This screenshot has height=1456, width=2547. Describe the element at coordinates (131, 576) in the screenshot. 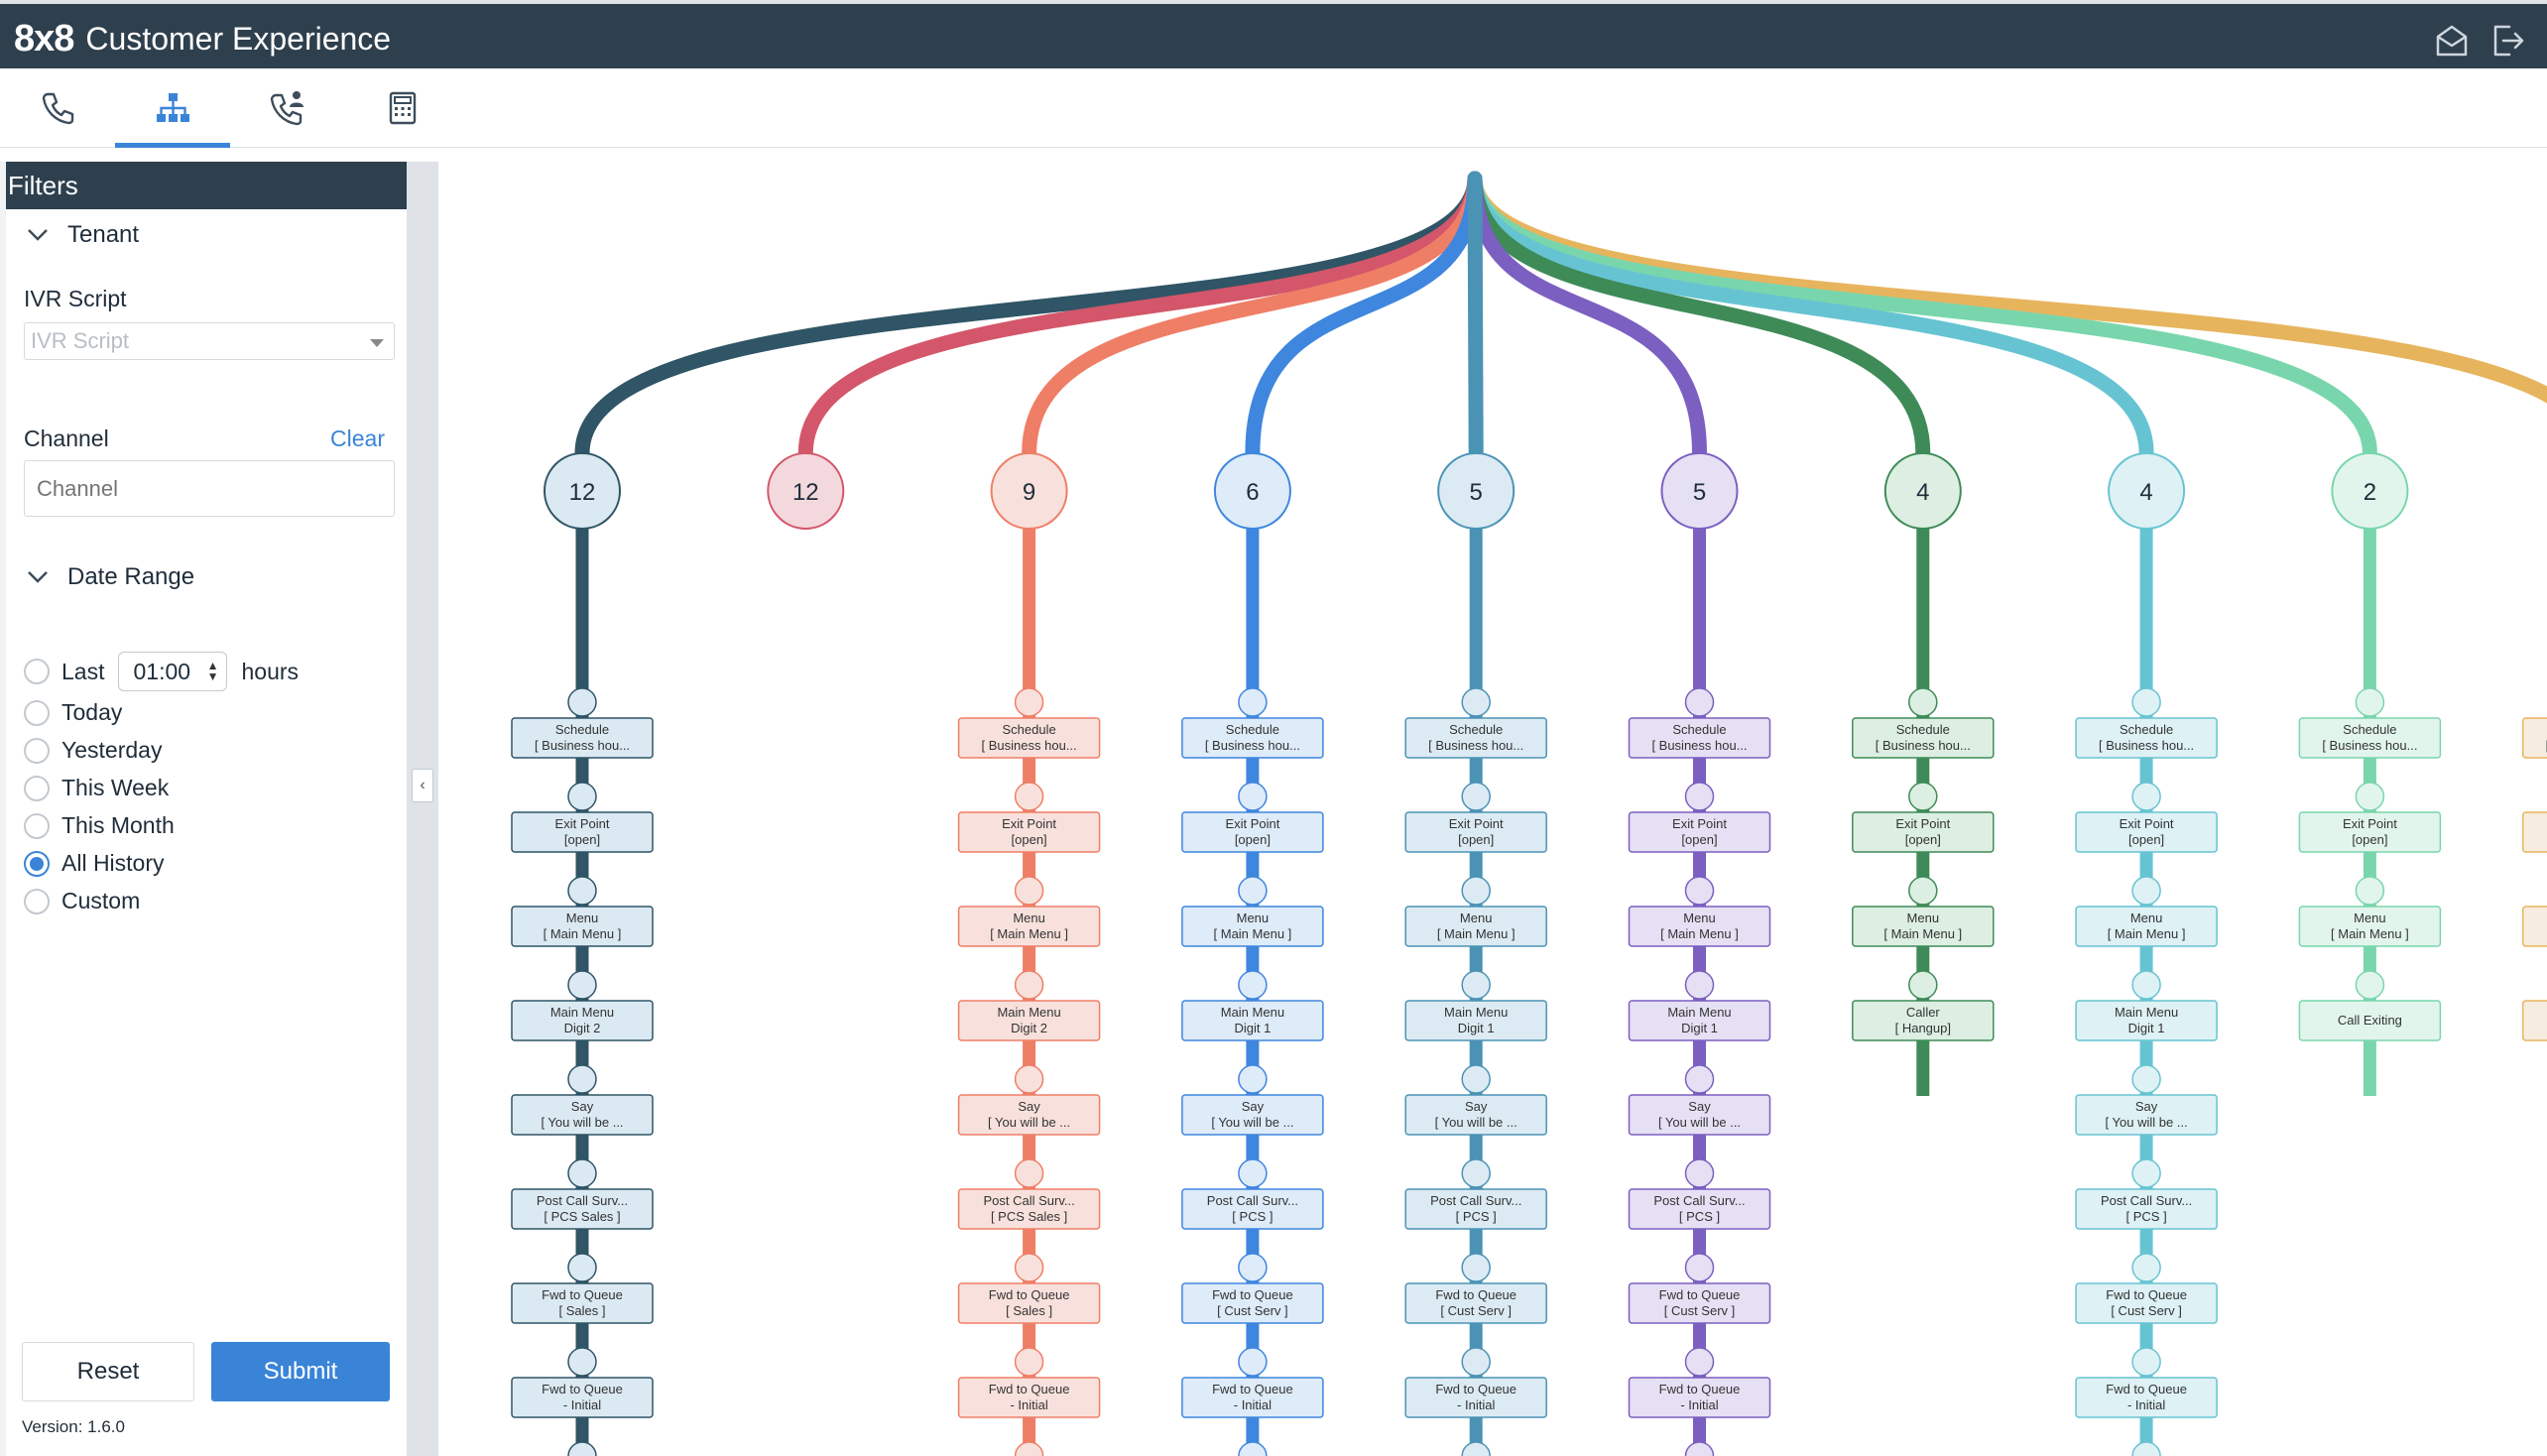

I see `date-range-label: Date Range` at that location.